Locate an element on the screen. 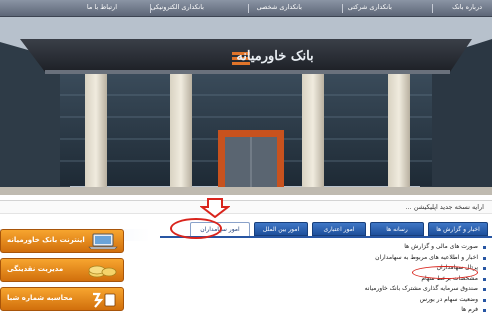 This screenshot has height=325, width=492. list-item-stock-status: وضعیت سهام در بورس is located at coordinates (393, 301).